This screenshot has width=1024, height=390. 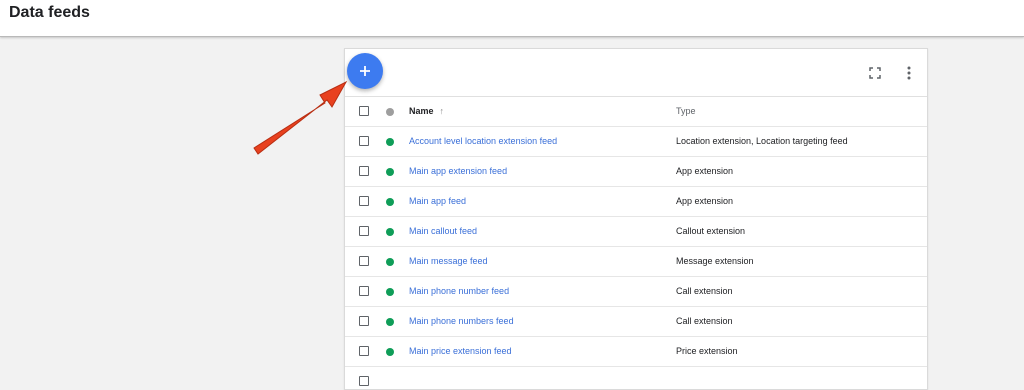 I want to click on table-row-partial, so click(x=636, y=378).